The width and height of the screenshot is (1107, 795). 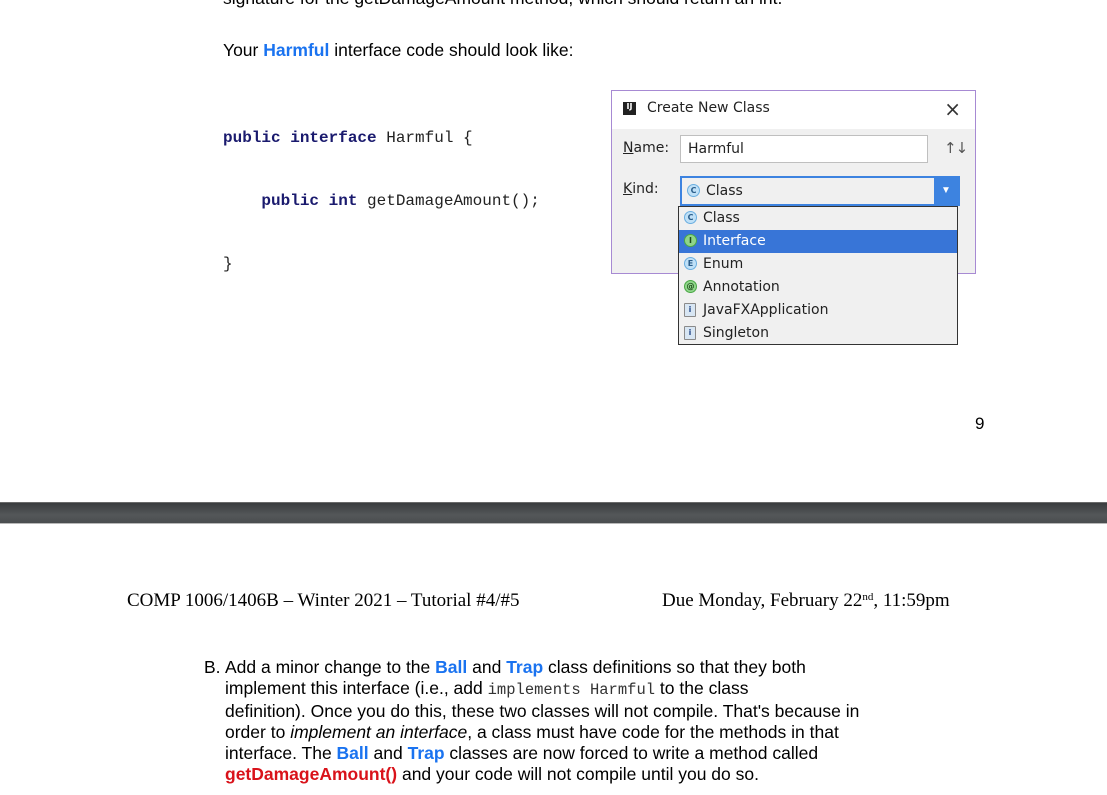 I want to click on code-keyword: public int, so click(x=309, y=201).